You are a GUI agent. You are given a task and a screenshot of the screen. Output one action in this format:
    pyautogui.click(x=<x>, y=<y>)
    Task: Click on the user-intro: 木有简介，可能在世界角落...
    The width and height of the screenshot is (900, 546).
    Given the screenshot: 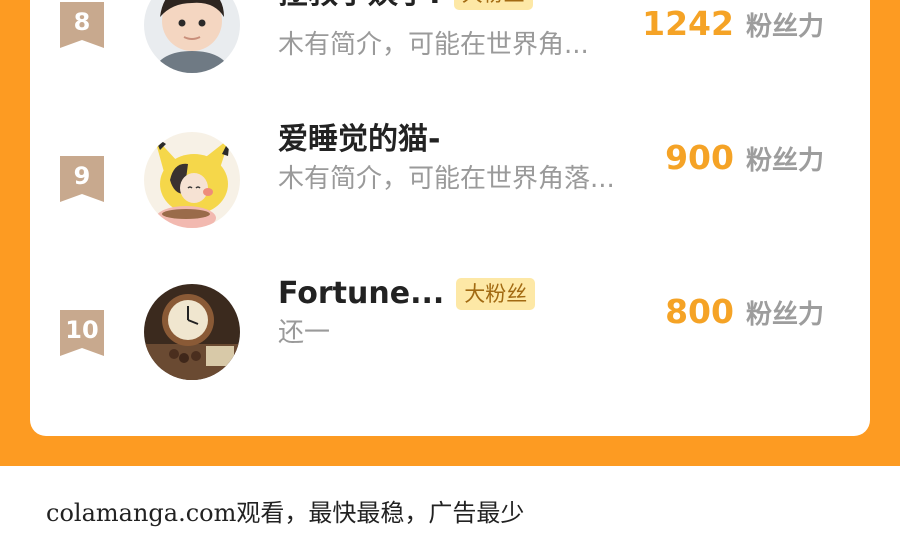 What is the action you would take?
    pyautogui.click(x=446, y=179)
    